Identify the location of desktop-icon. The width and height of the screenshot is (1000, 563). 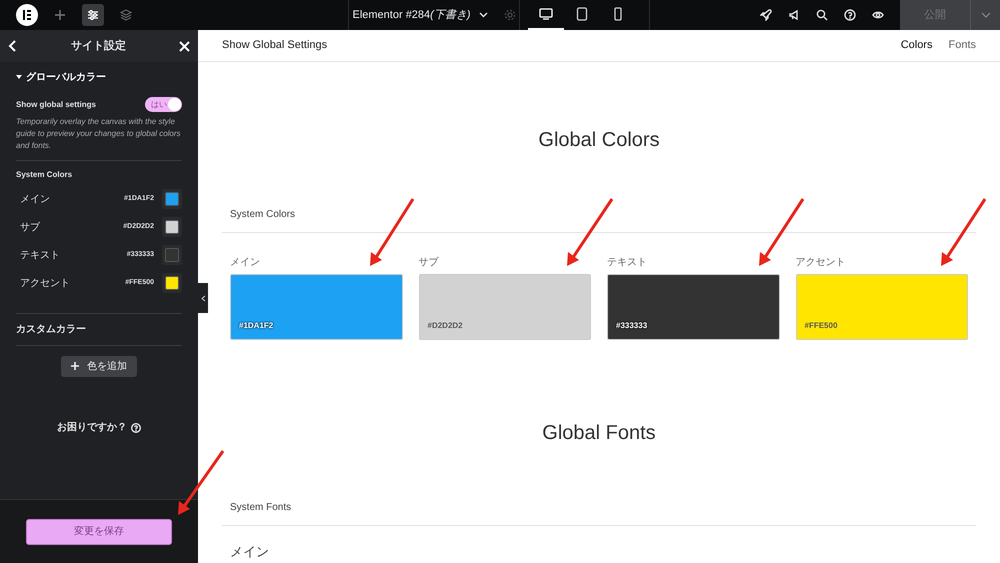
(546, 14).